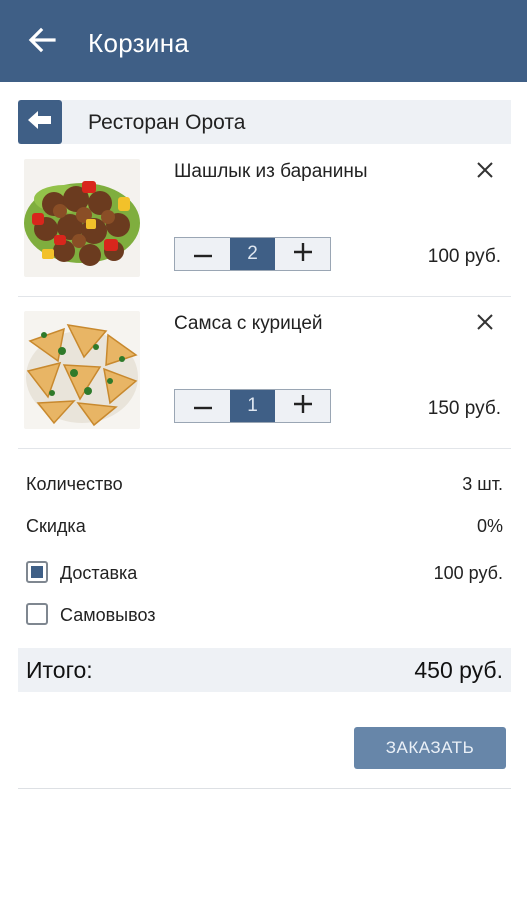 Image resolution: width=527 pixels, height=900 pixels. I want to click on restaurant-back-button, so click(40, 122).